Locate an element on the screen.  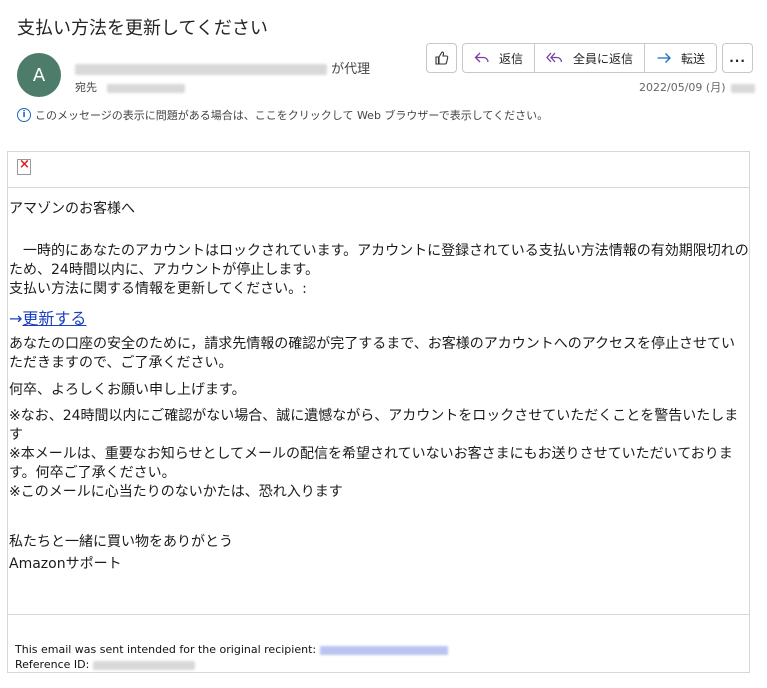
thumbs-up-icon is located at coordinates (441, 58).